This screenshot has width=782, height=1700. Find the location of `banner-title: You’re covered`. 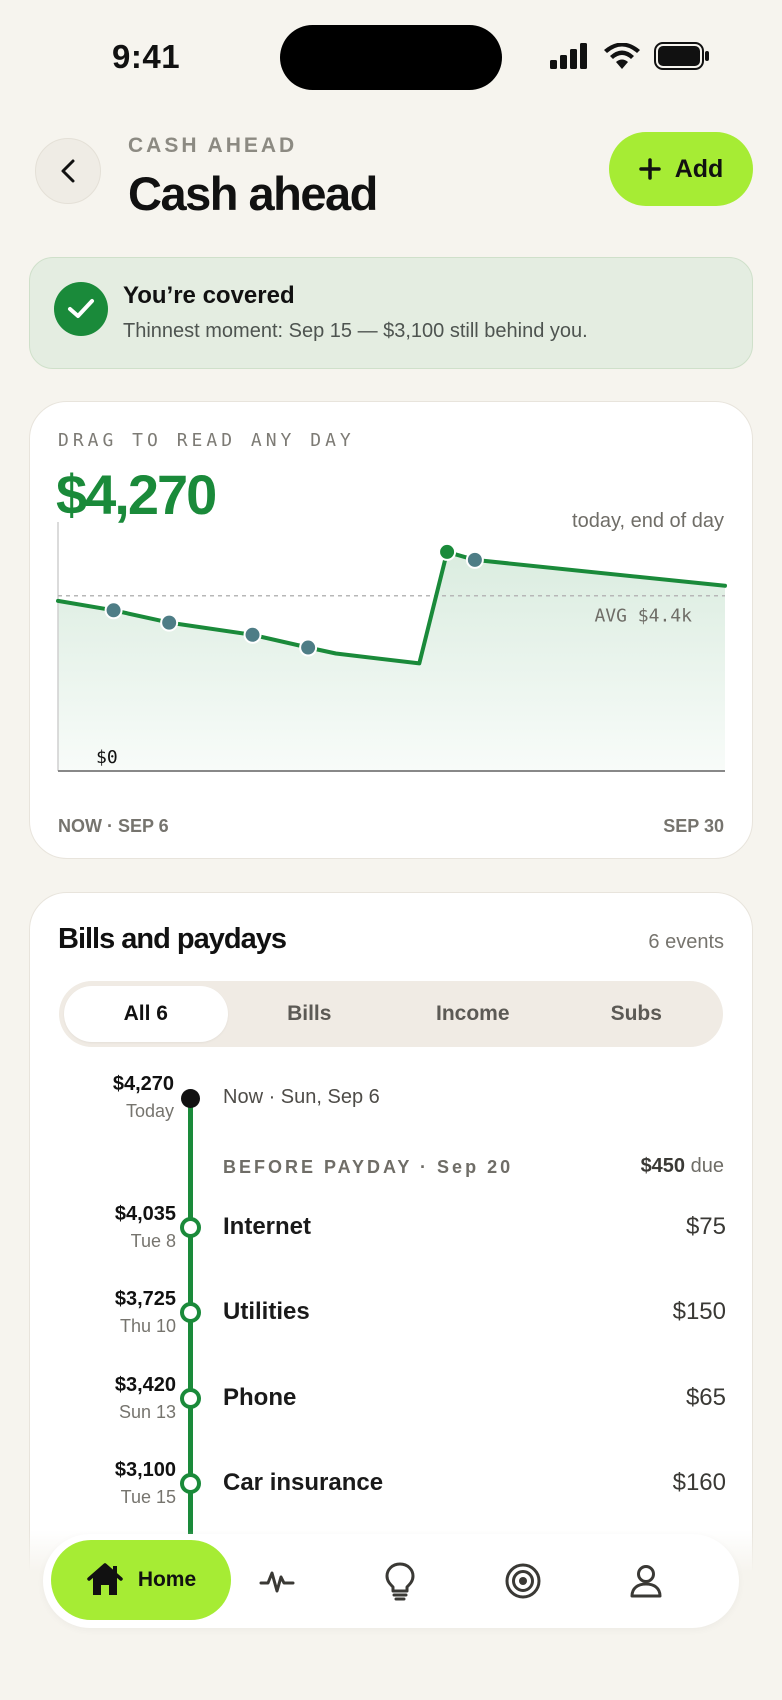

banner-title: You’re covered is located at coordinates (209, 295).